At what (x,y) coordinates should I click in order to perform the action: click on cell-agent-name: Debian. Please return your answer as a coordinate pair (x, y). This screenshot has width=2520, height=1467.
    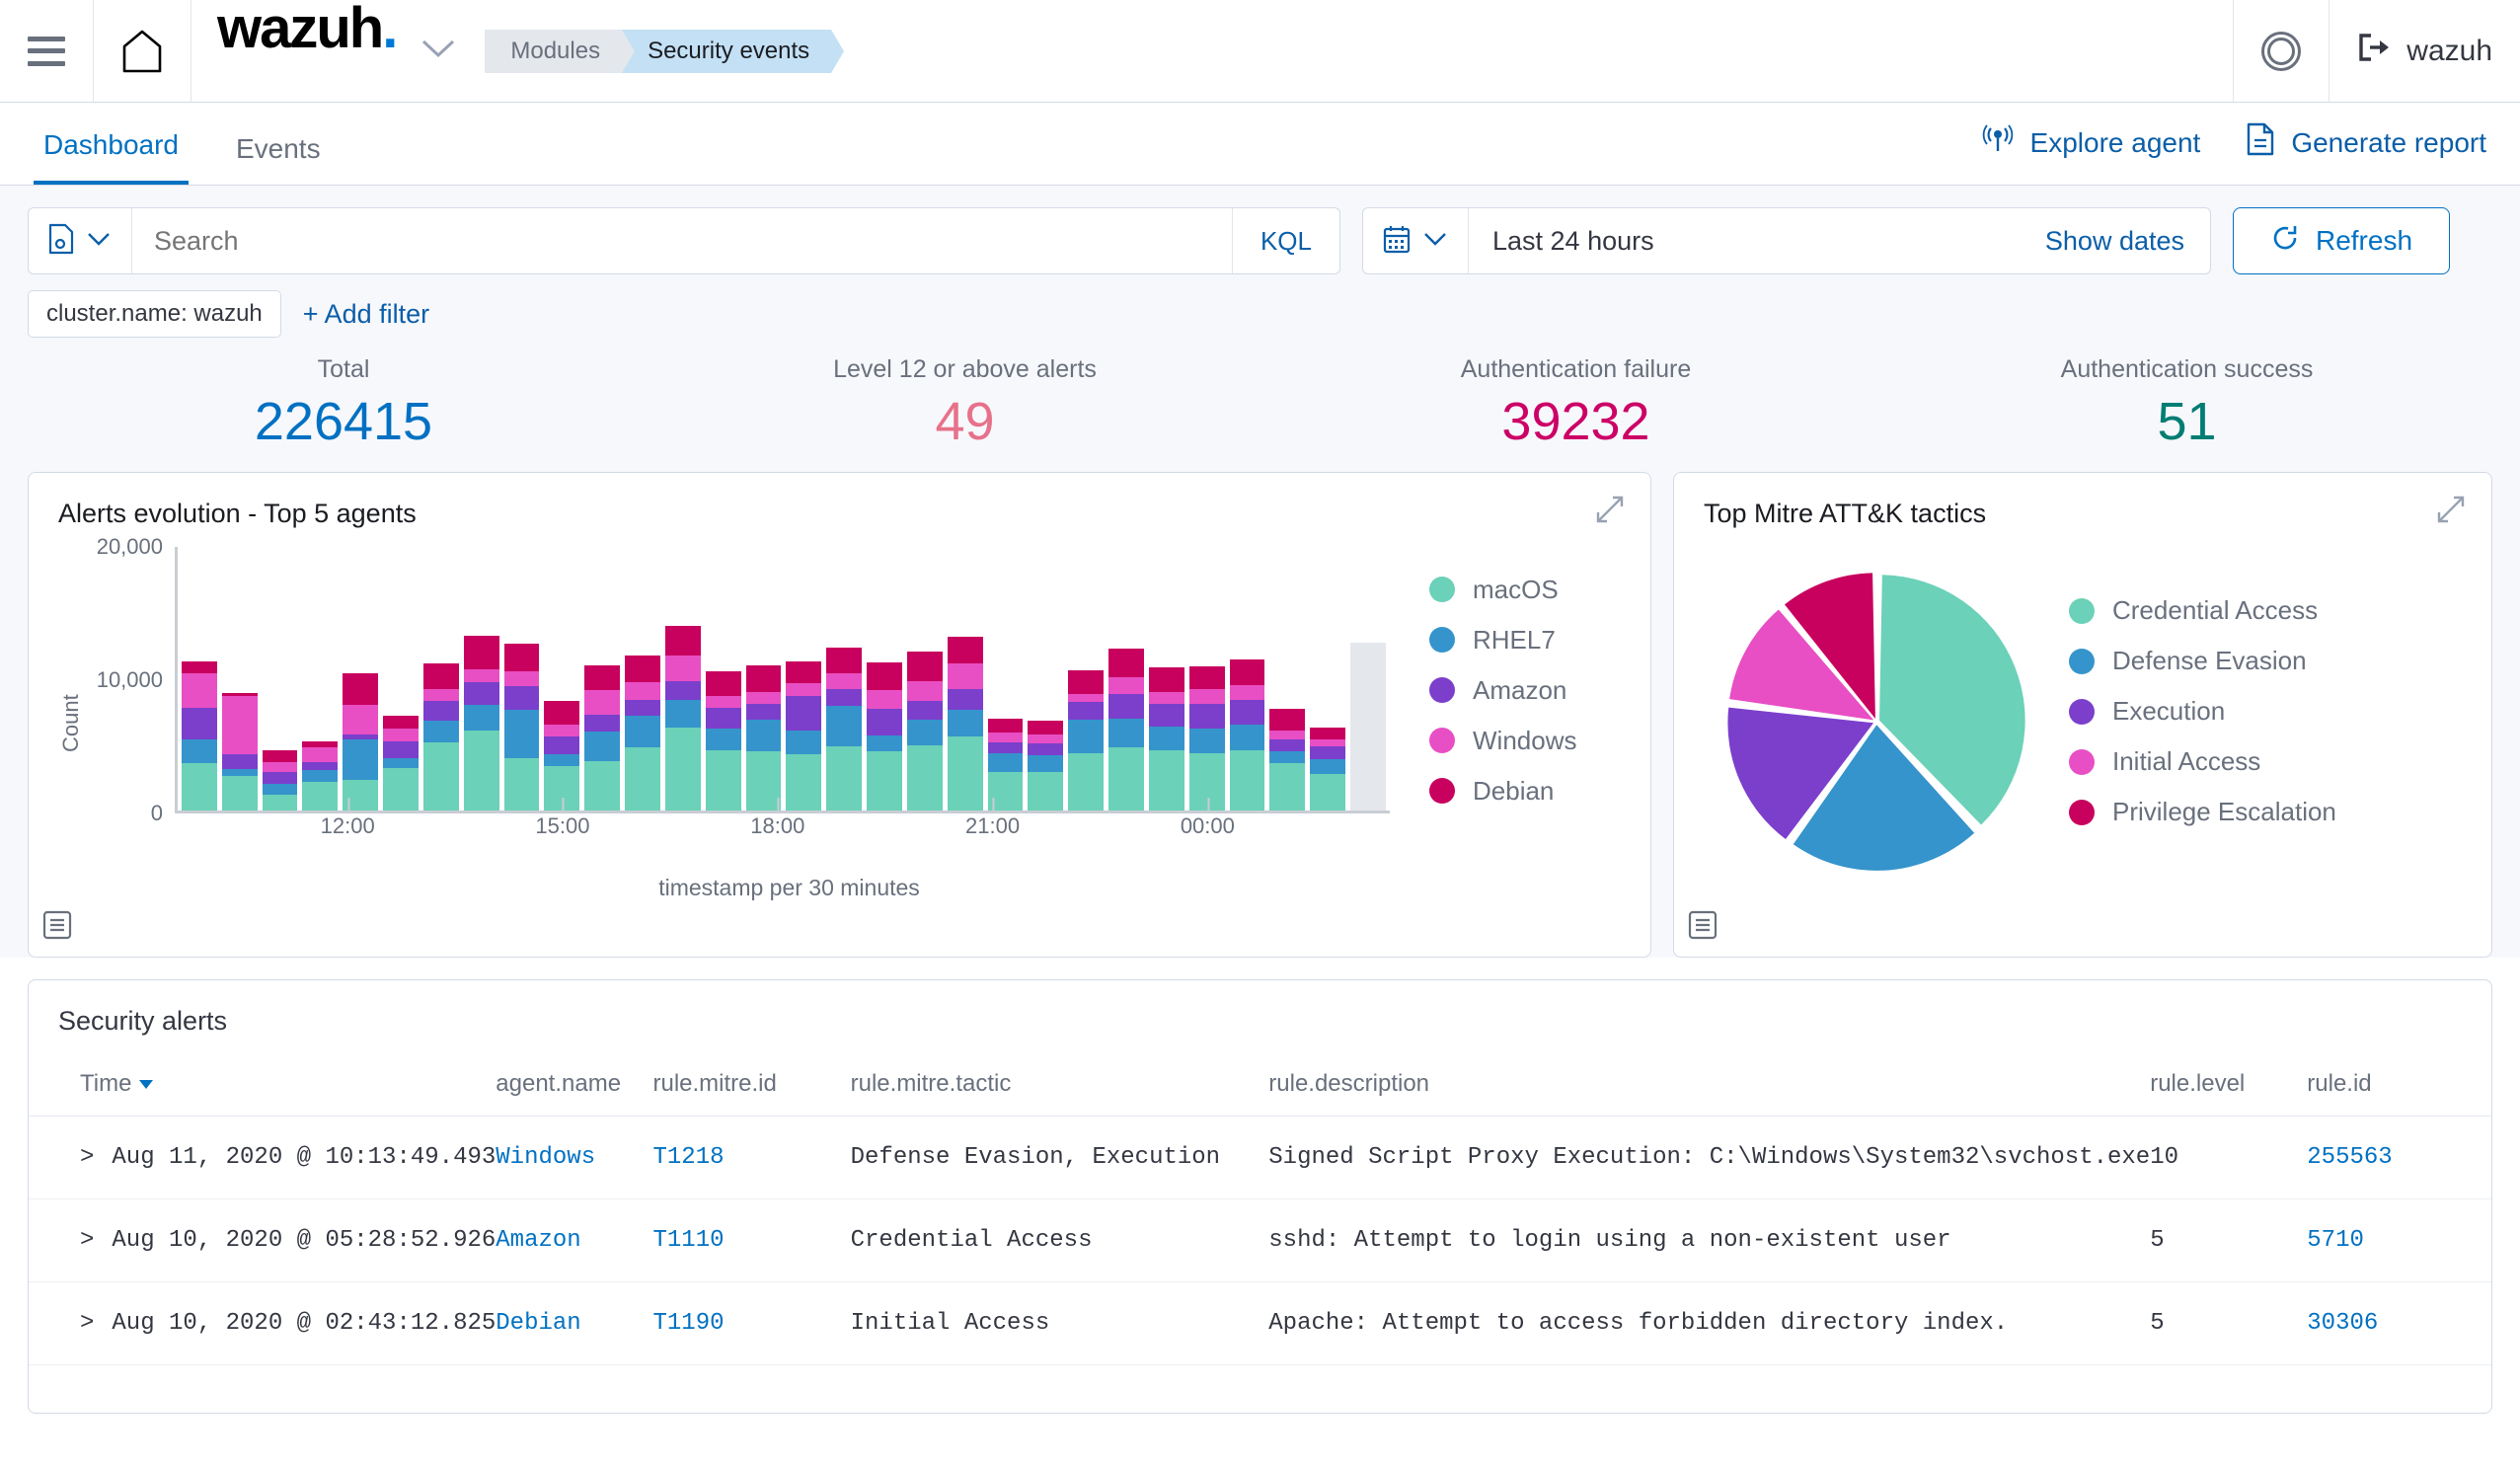
    Looking at the image, I should click on (574, 1323).